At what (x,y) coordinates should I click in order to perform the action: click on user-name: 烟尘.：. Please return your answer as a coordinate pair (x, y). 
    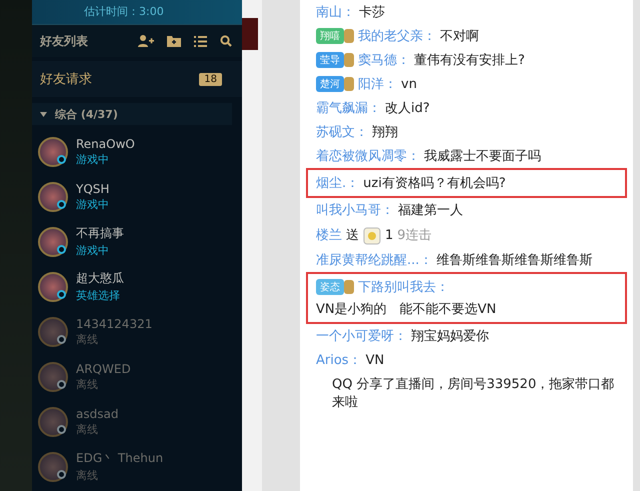
    Looking at the image, I should click on (338, 183).